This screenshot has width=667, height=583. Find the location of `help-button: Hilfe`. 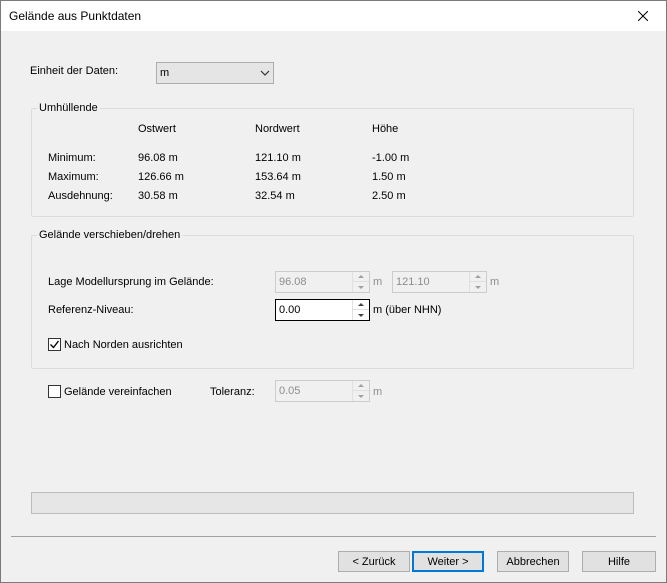

help-button: Hilfe is located at coordinates (619, 561).